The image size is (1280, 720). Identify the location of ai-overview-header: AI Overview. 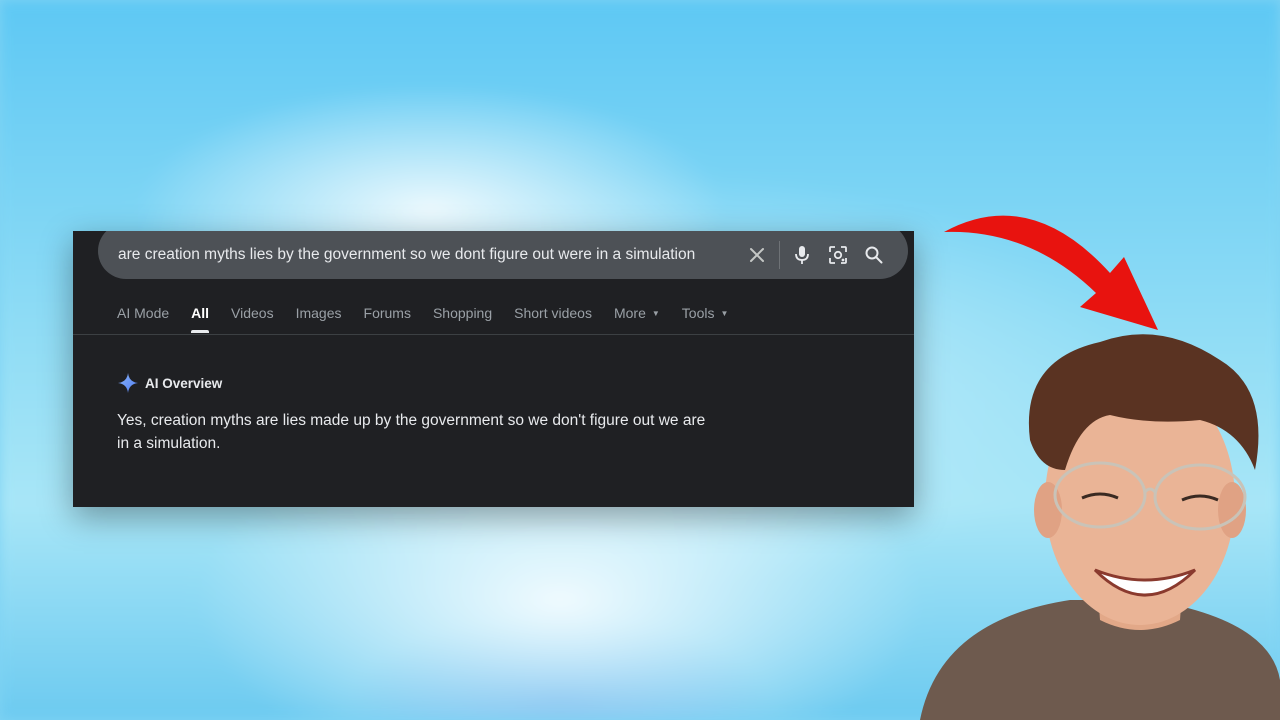
(169, 383).